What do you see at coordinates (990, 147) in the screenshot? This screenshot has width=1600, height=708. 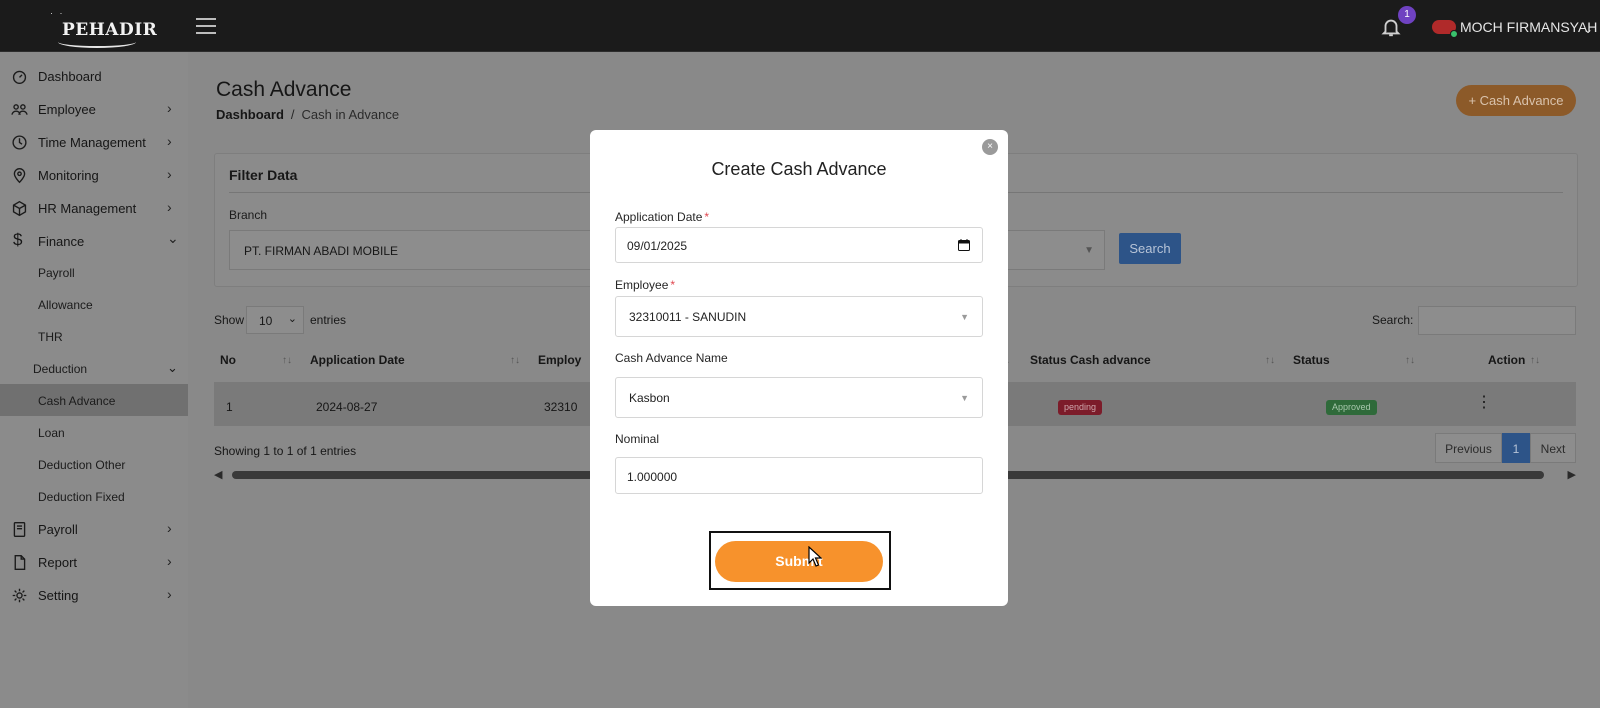 I see `close-icon: ×` at bounding box center [990, 147].